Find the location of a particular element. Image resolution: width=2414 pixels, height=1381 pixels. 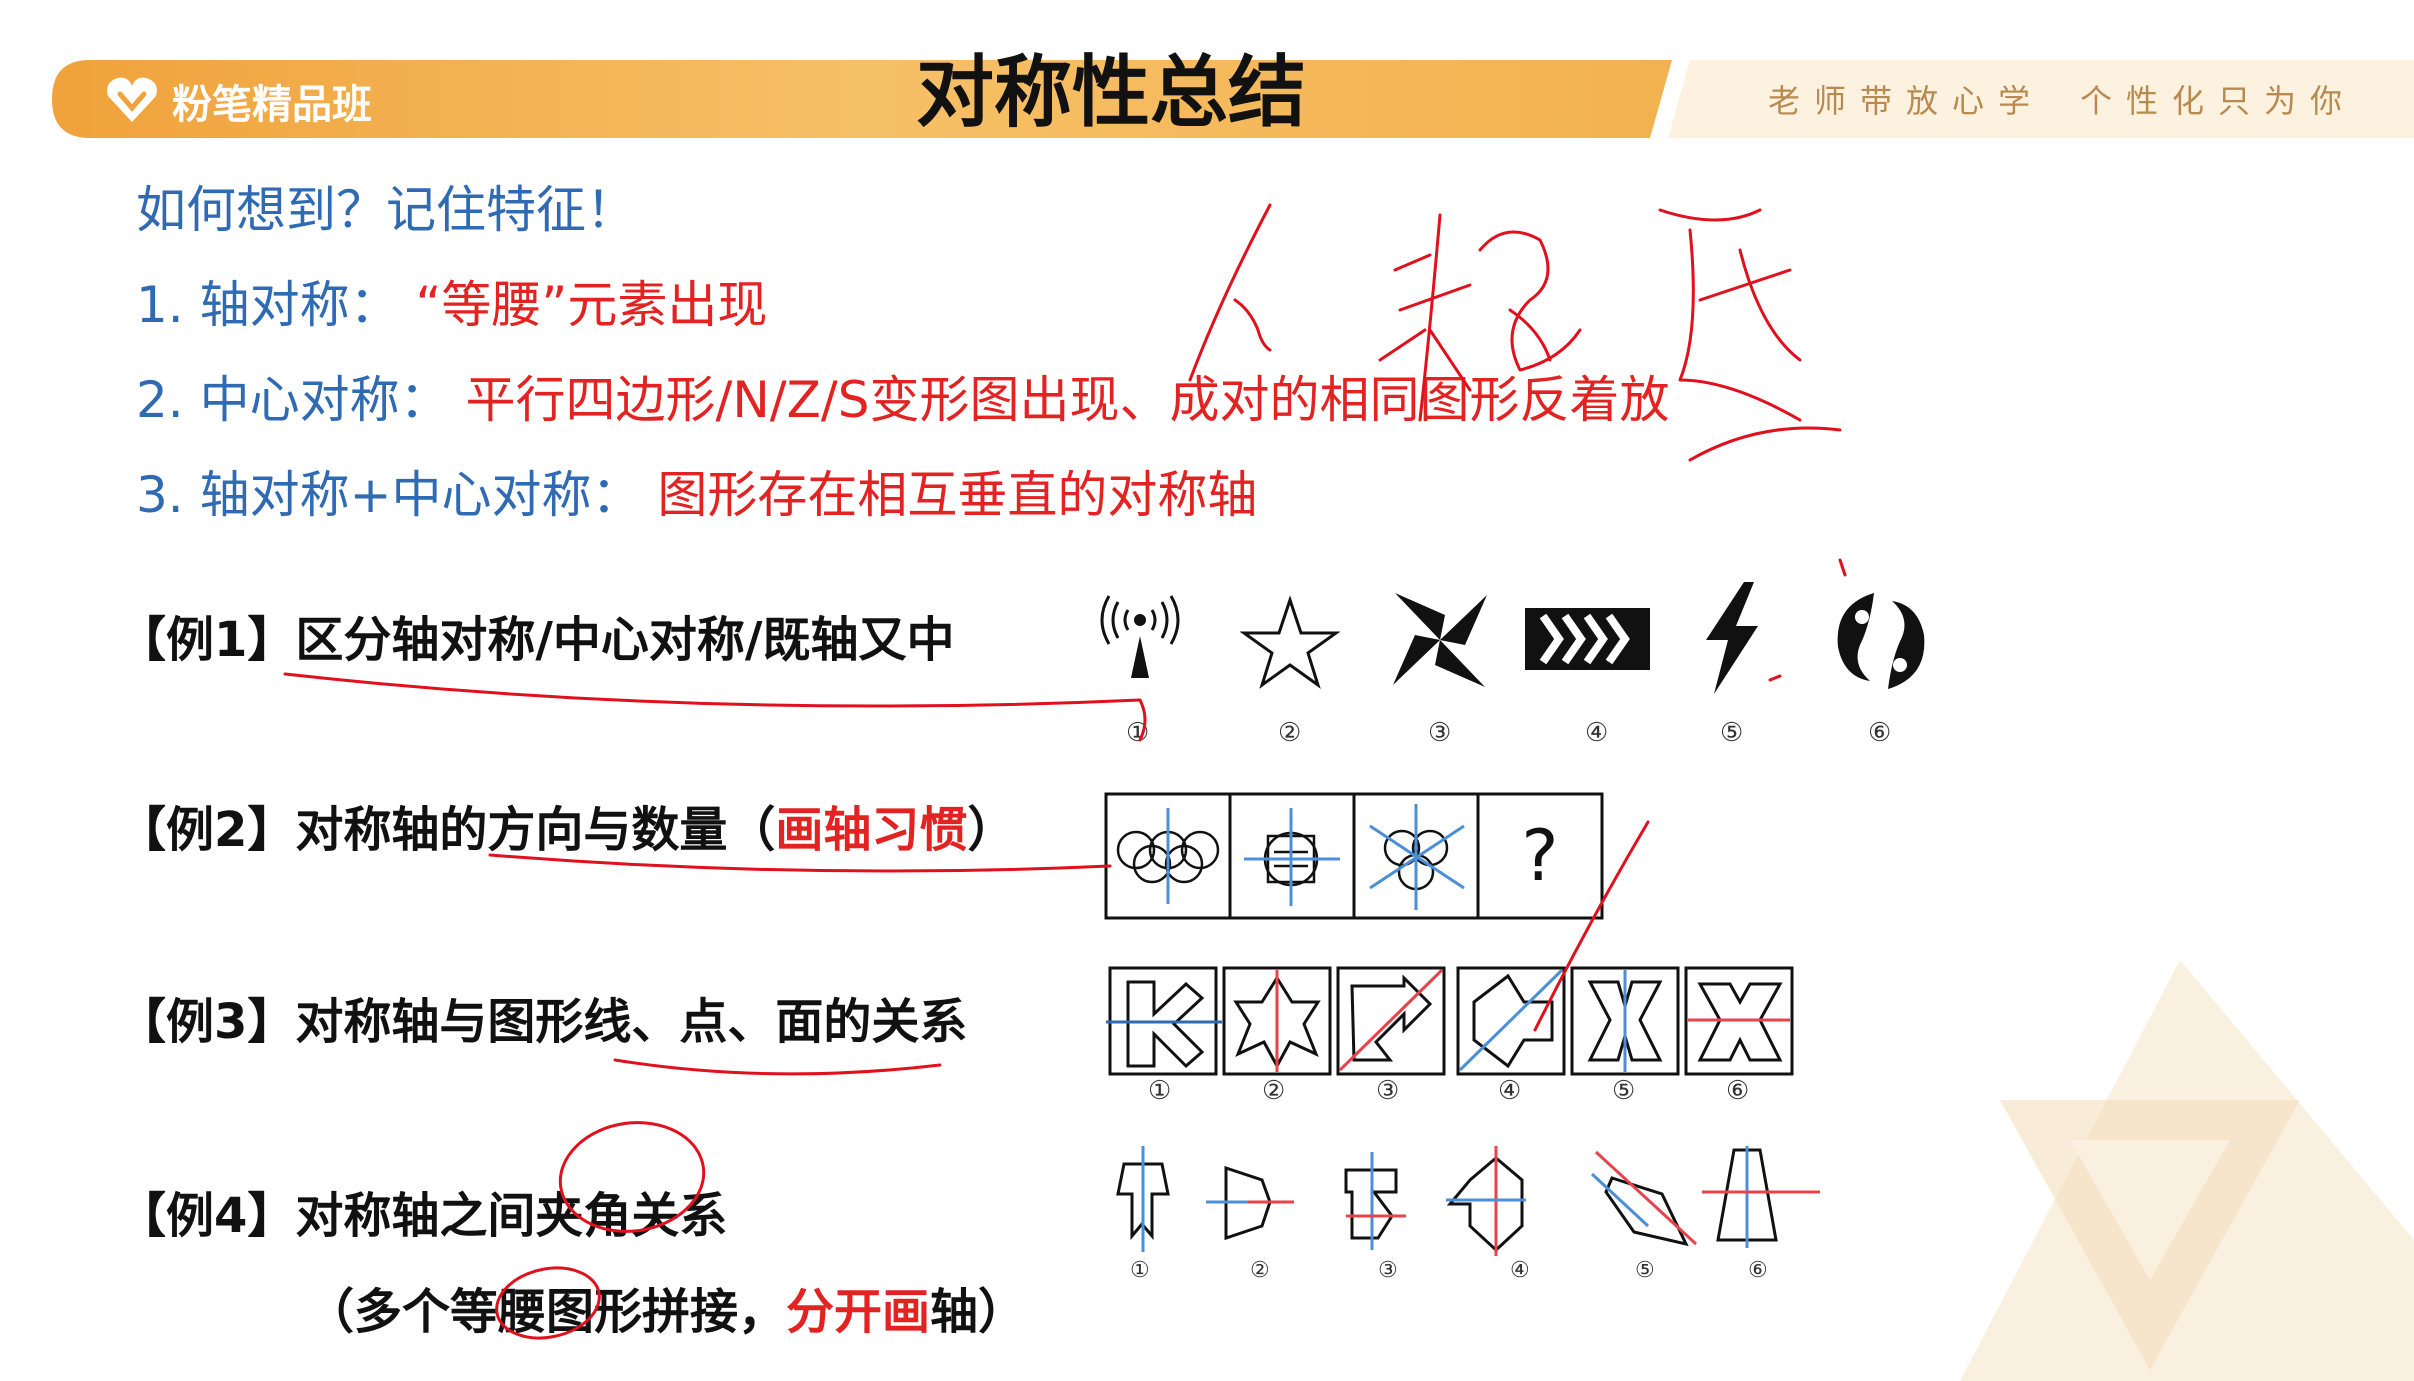

underline-ex2 is located at coordinates (800, 863).